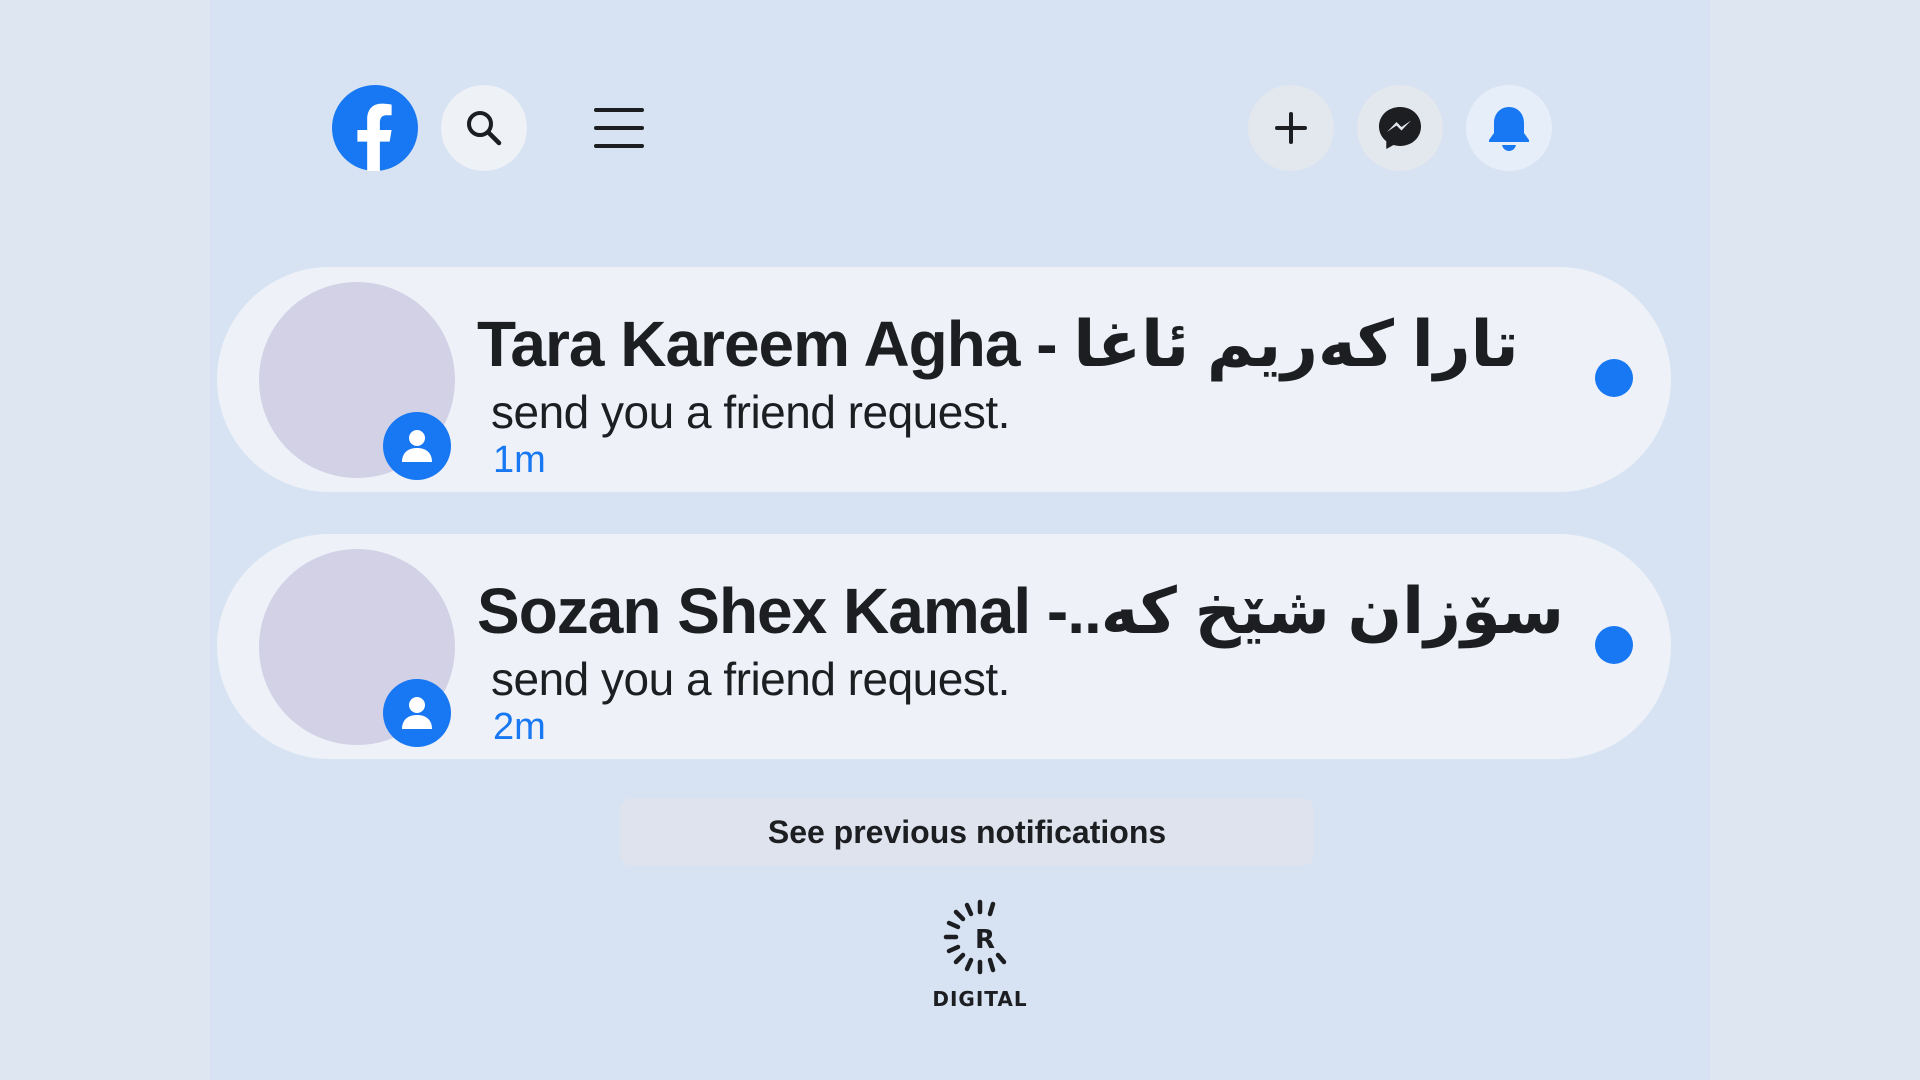 The height and width of the screenshot is (1080, 1920). I want to click on brand-sunburst-icon: R, so click(975, 937).